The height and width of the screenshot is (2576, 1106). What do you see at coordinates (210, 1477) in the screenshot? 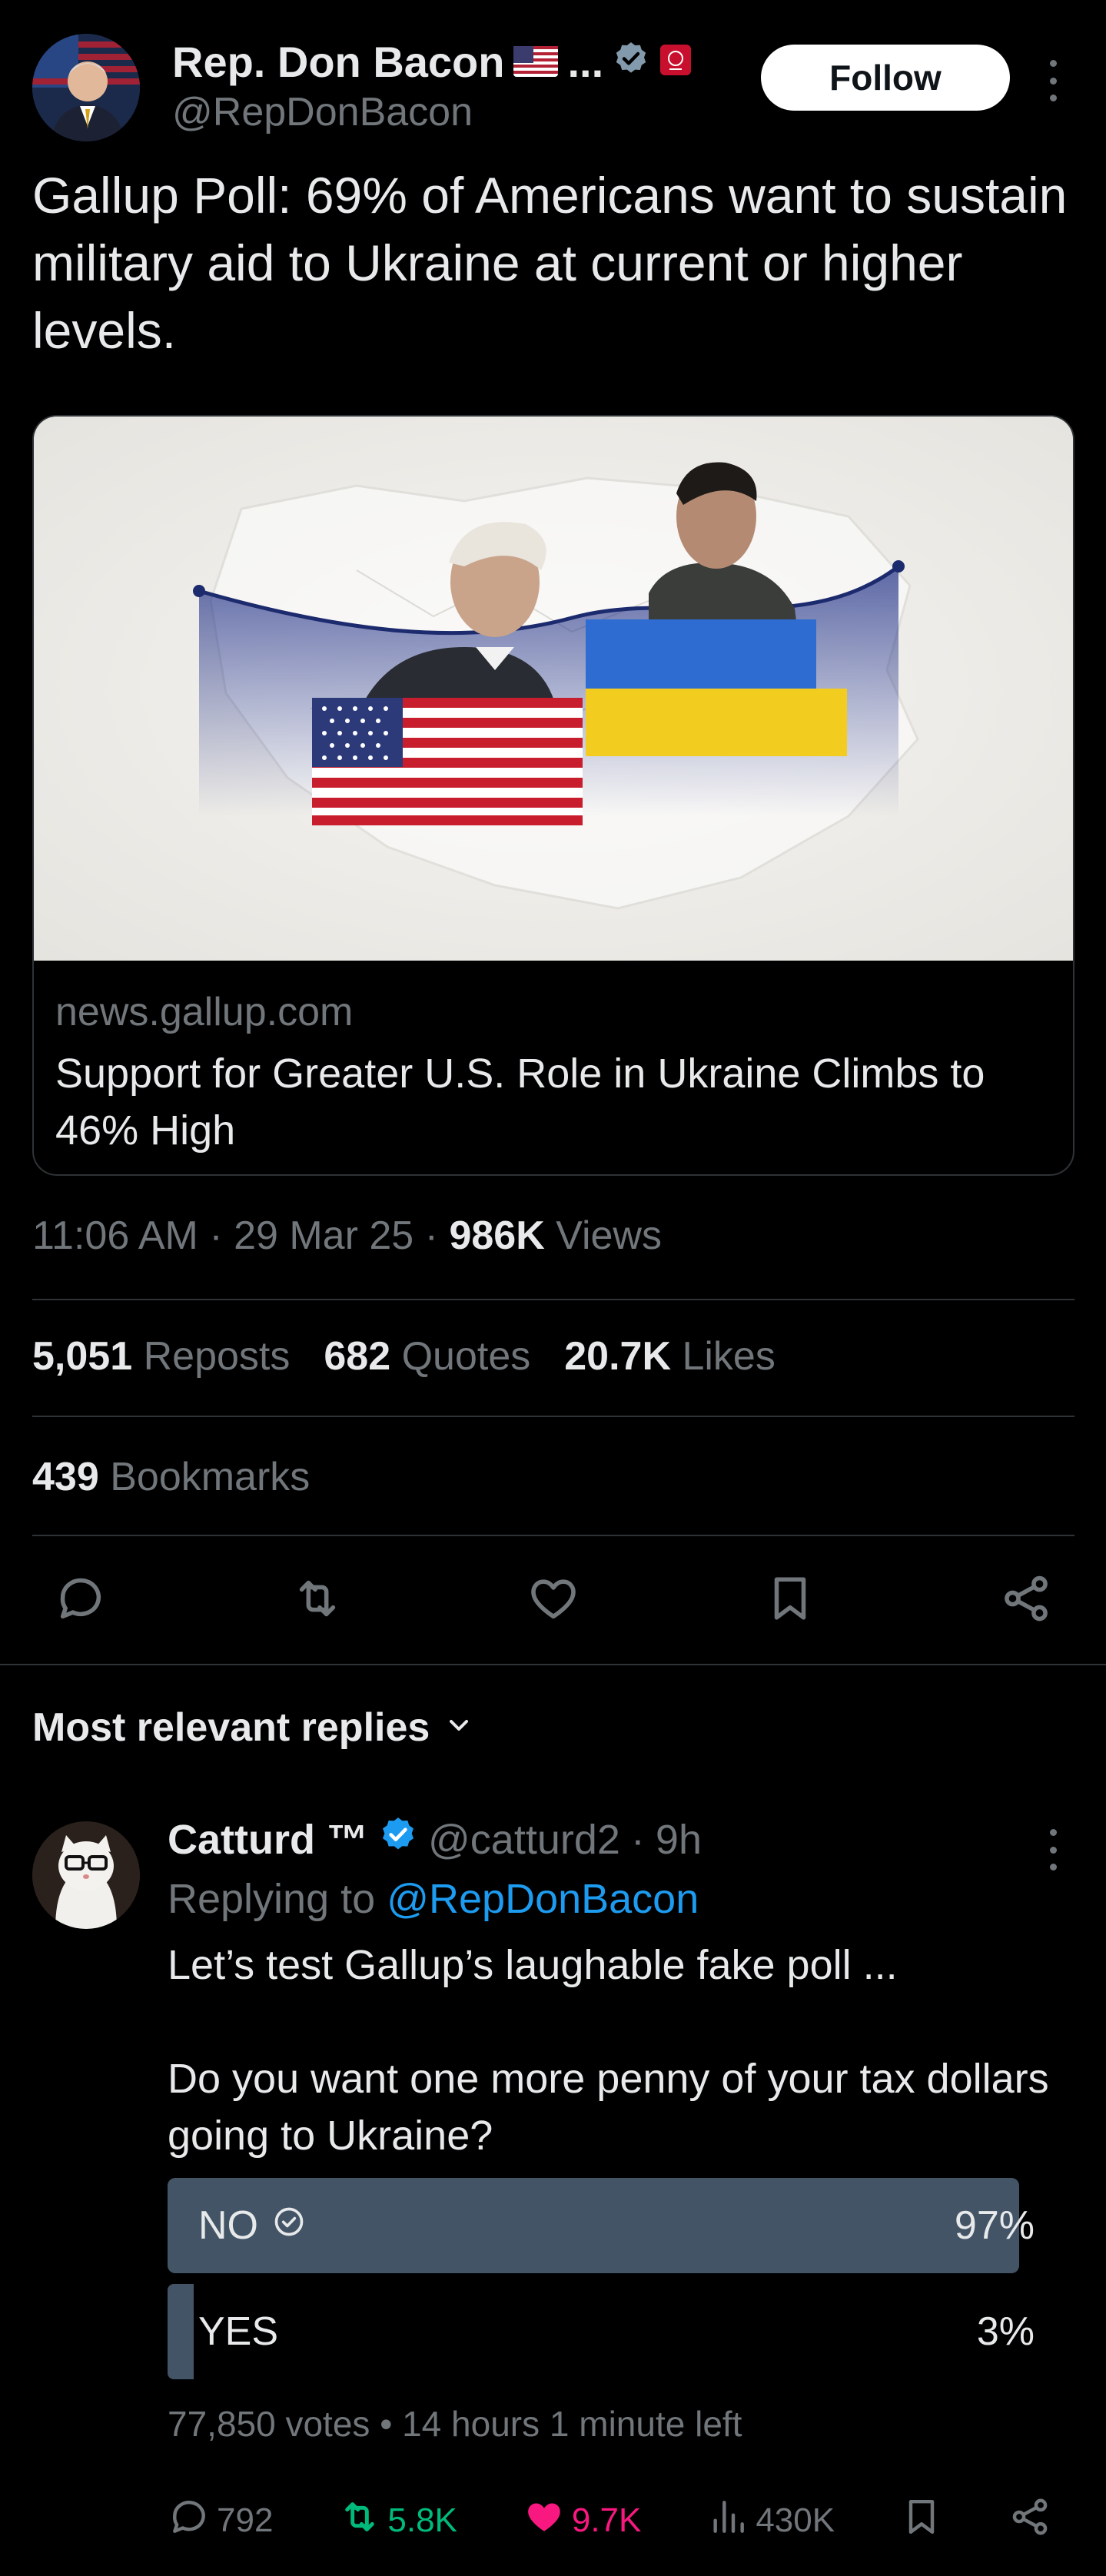
I see `bookmarks-label: Bookmarks` at bounding box center [210, 1477].